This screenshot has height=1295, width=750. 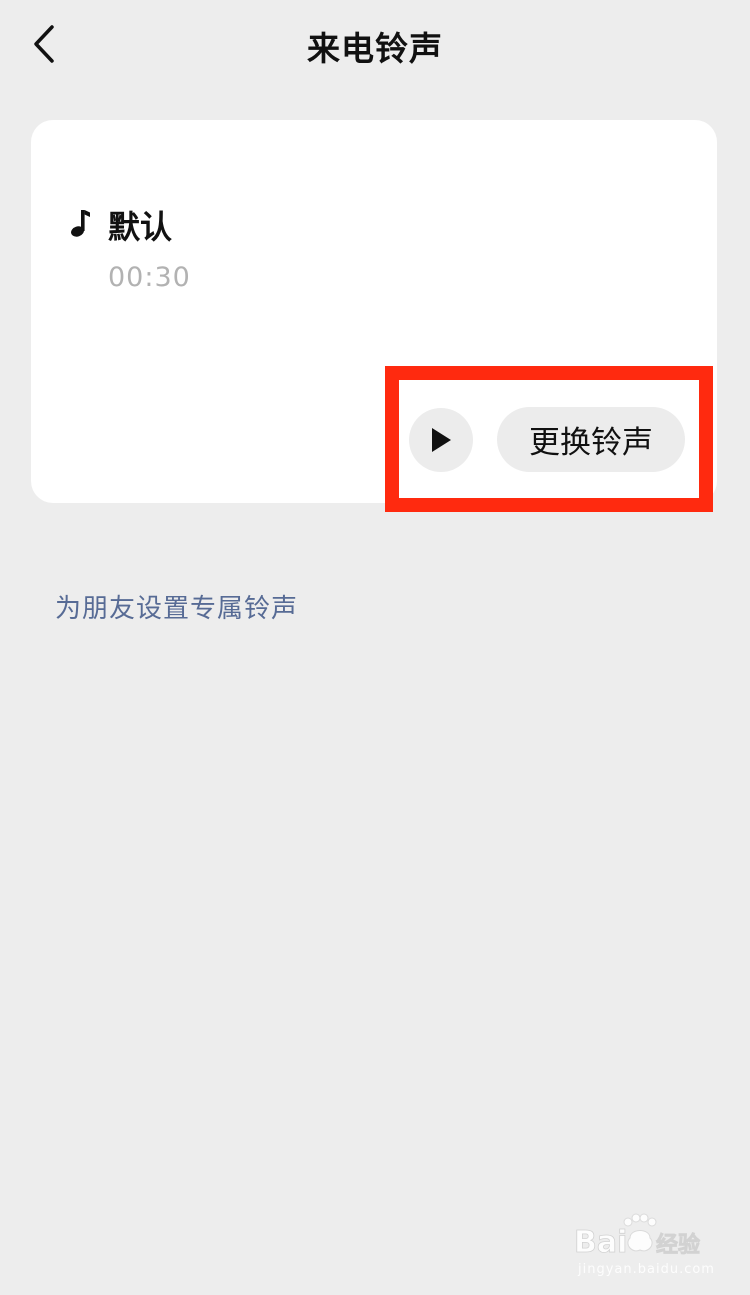 What do you see at coordinates (646, 1269) in the screenshot?
I see `watermark-subtext: jingyan.baidu.com` at bounding box center [646, 1269].